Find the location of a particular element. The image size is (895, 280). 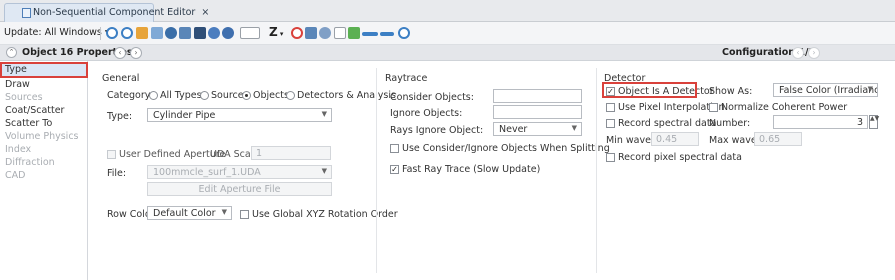

user-defined-aperture-checkbox is located at coordinates (111, 154).